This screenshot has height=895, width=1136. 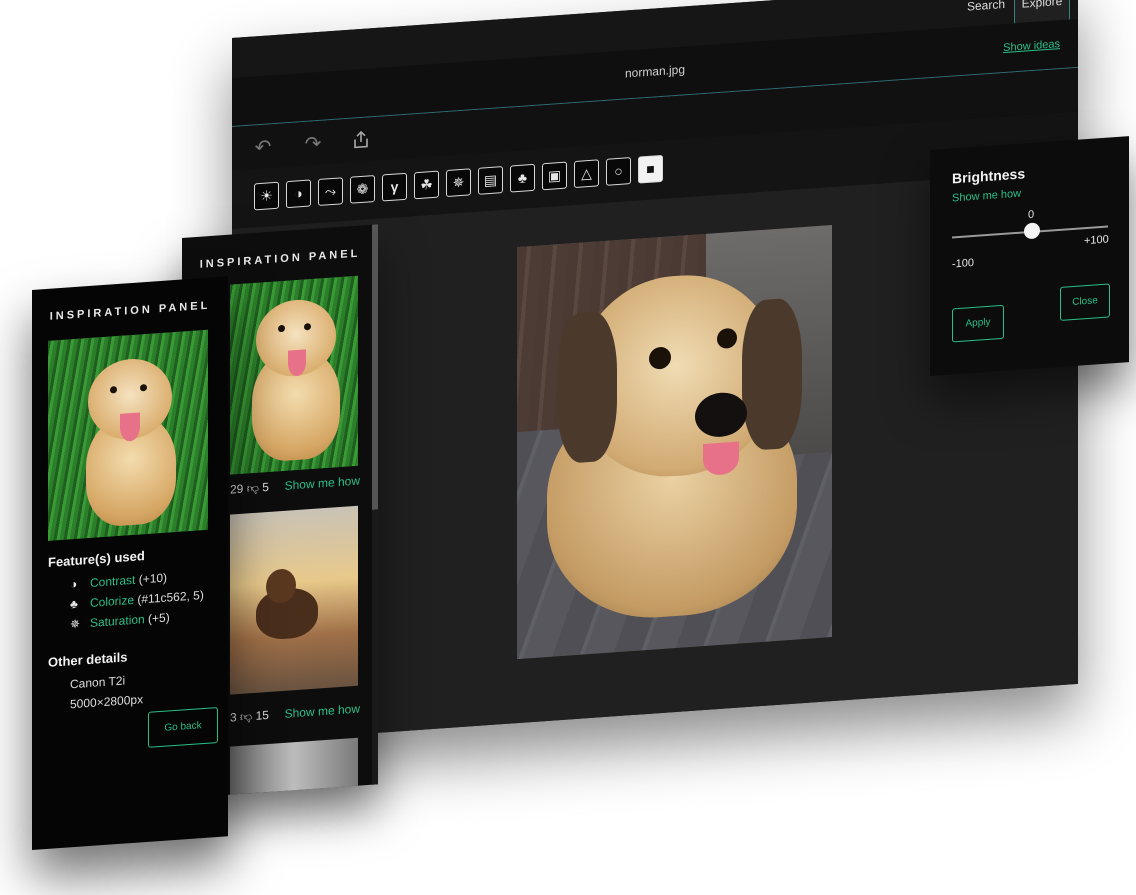 I want to click on rating-stats: 29 👎︎ 5, so click(x=249, y=489).